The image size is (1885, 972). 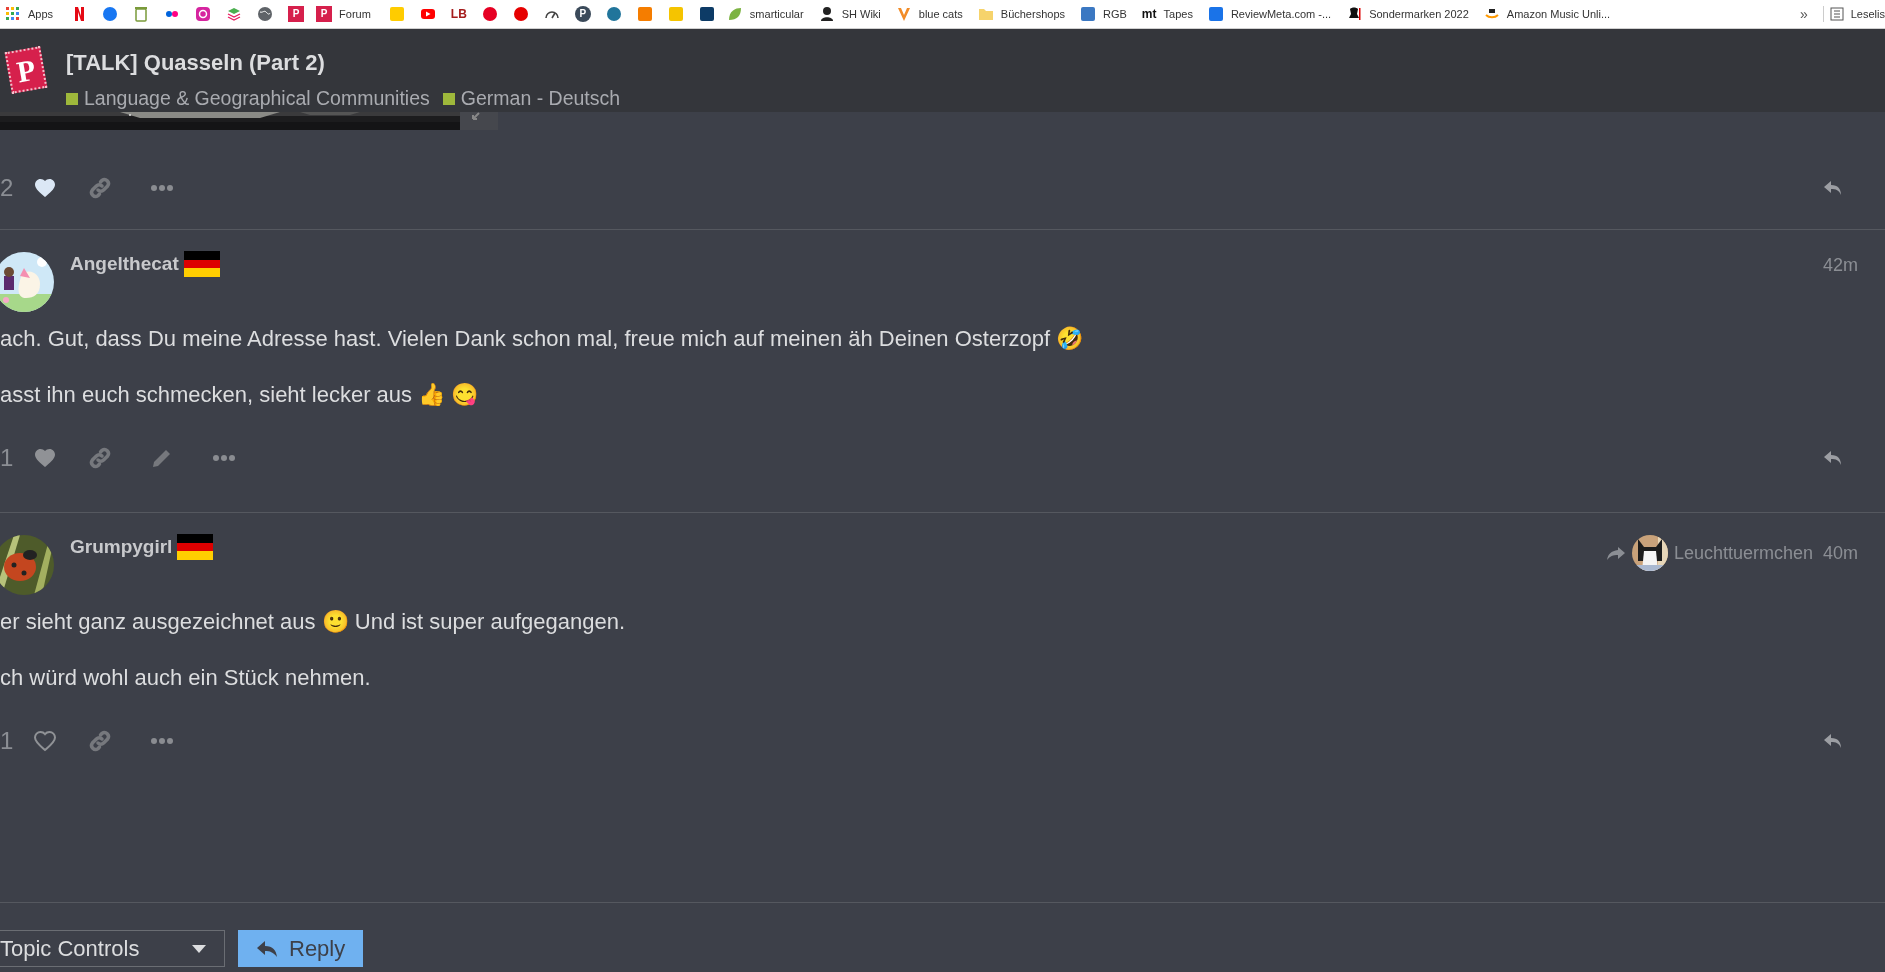 I want to click on like-button, so click(x=45, y=741).